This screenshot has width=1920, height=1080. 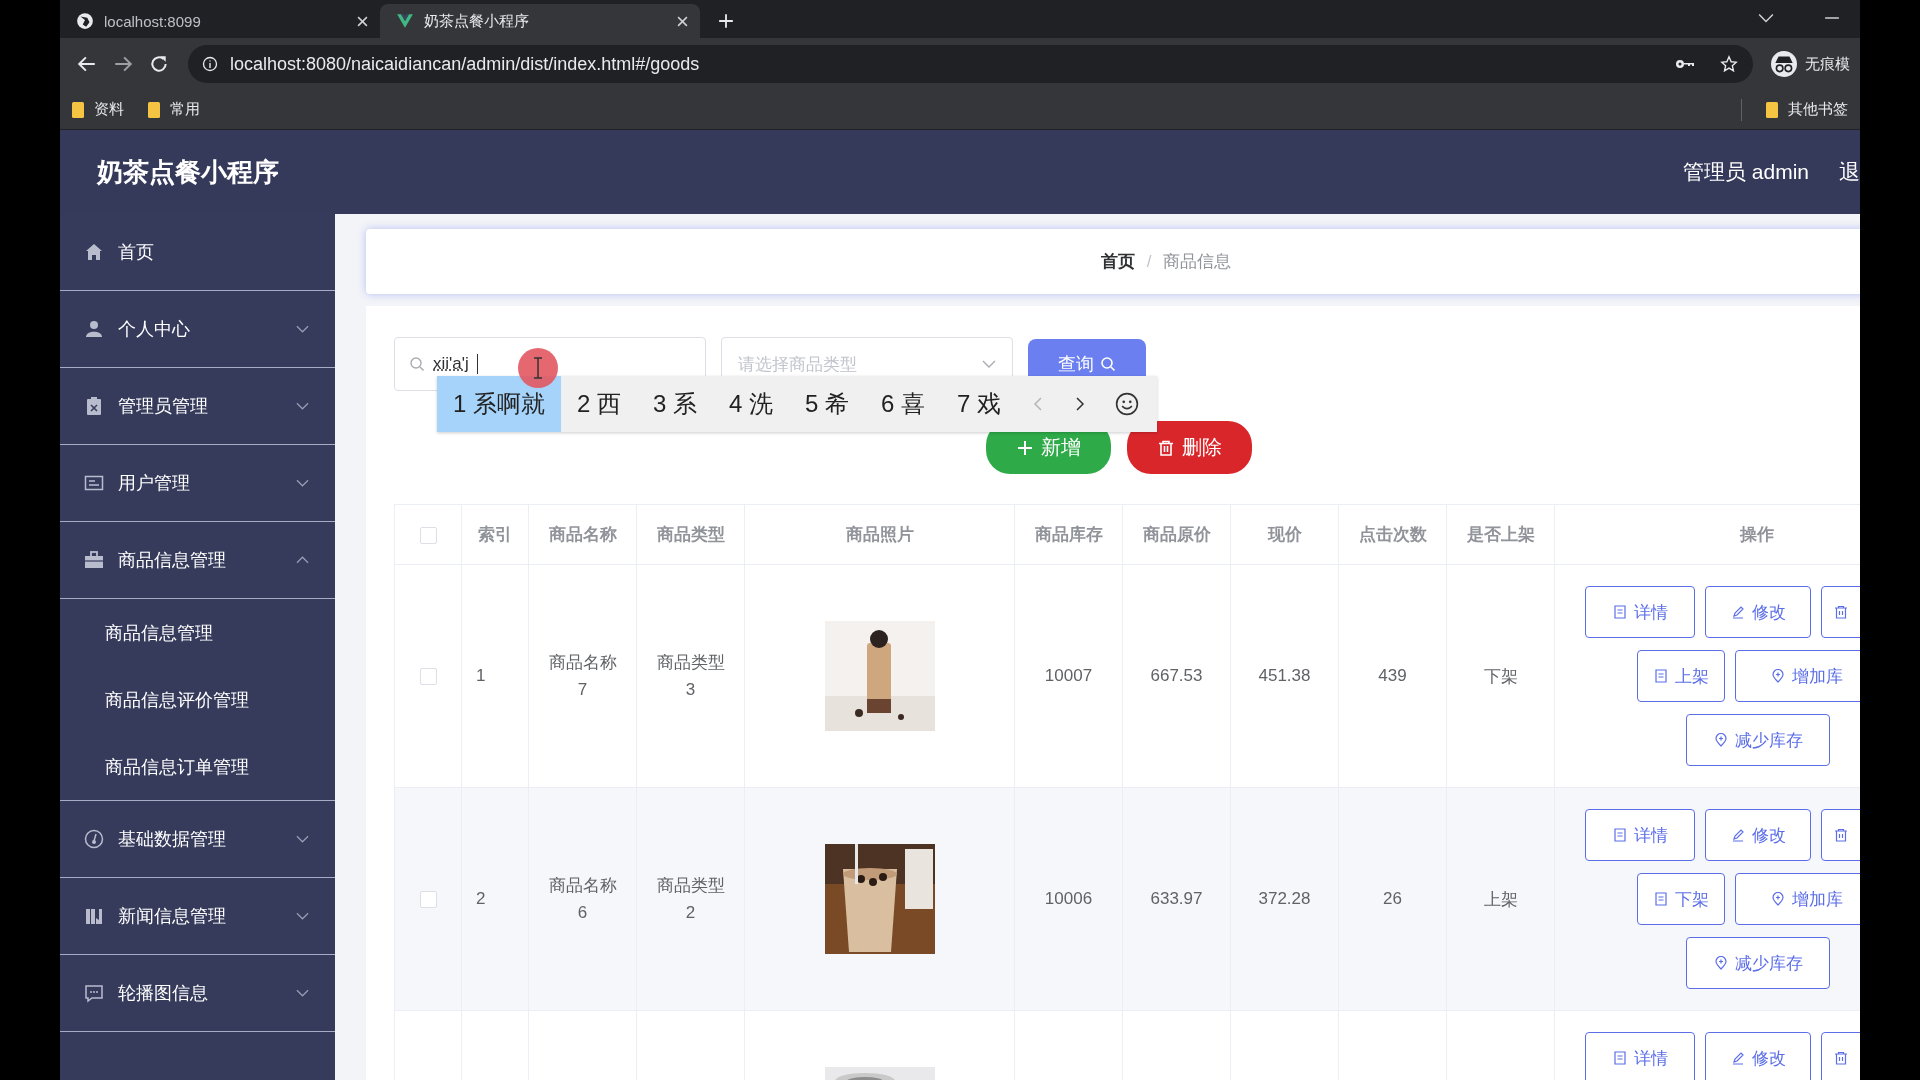 I want to click on submenu-item: 商品信息评价管理, so click(x=197, y=699).